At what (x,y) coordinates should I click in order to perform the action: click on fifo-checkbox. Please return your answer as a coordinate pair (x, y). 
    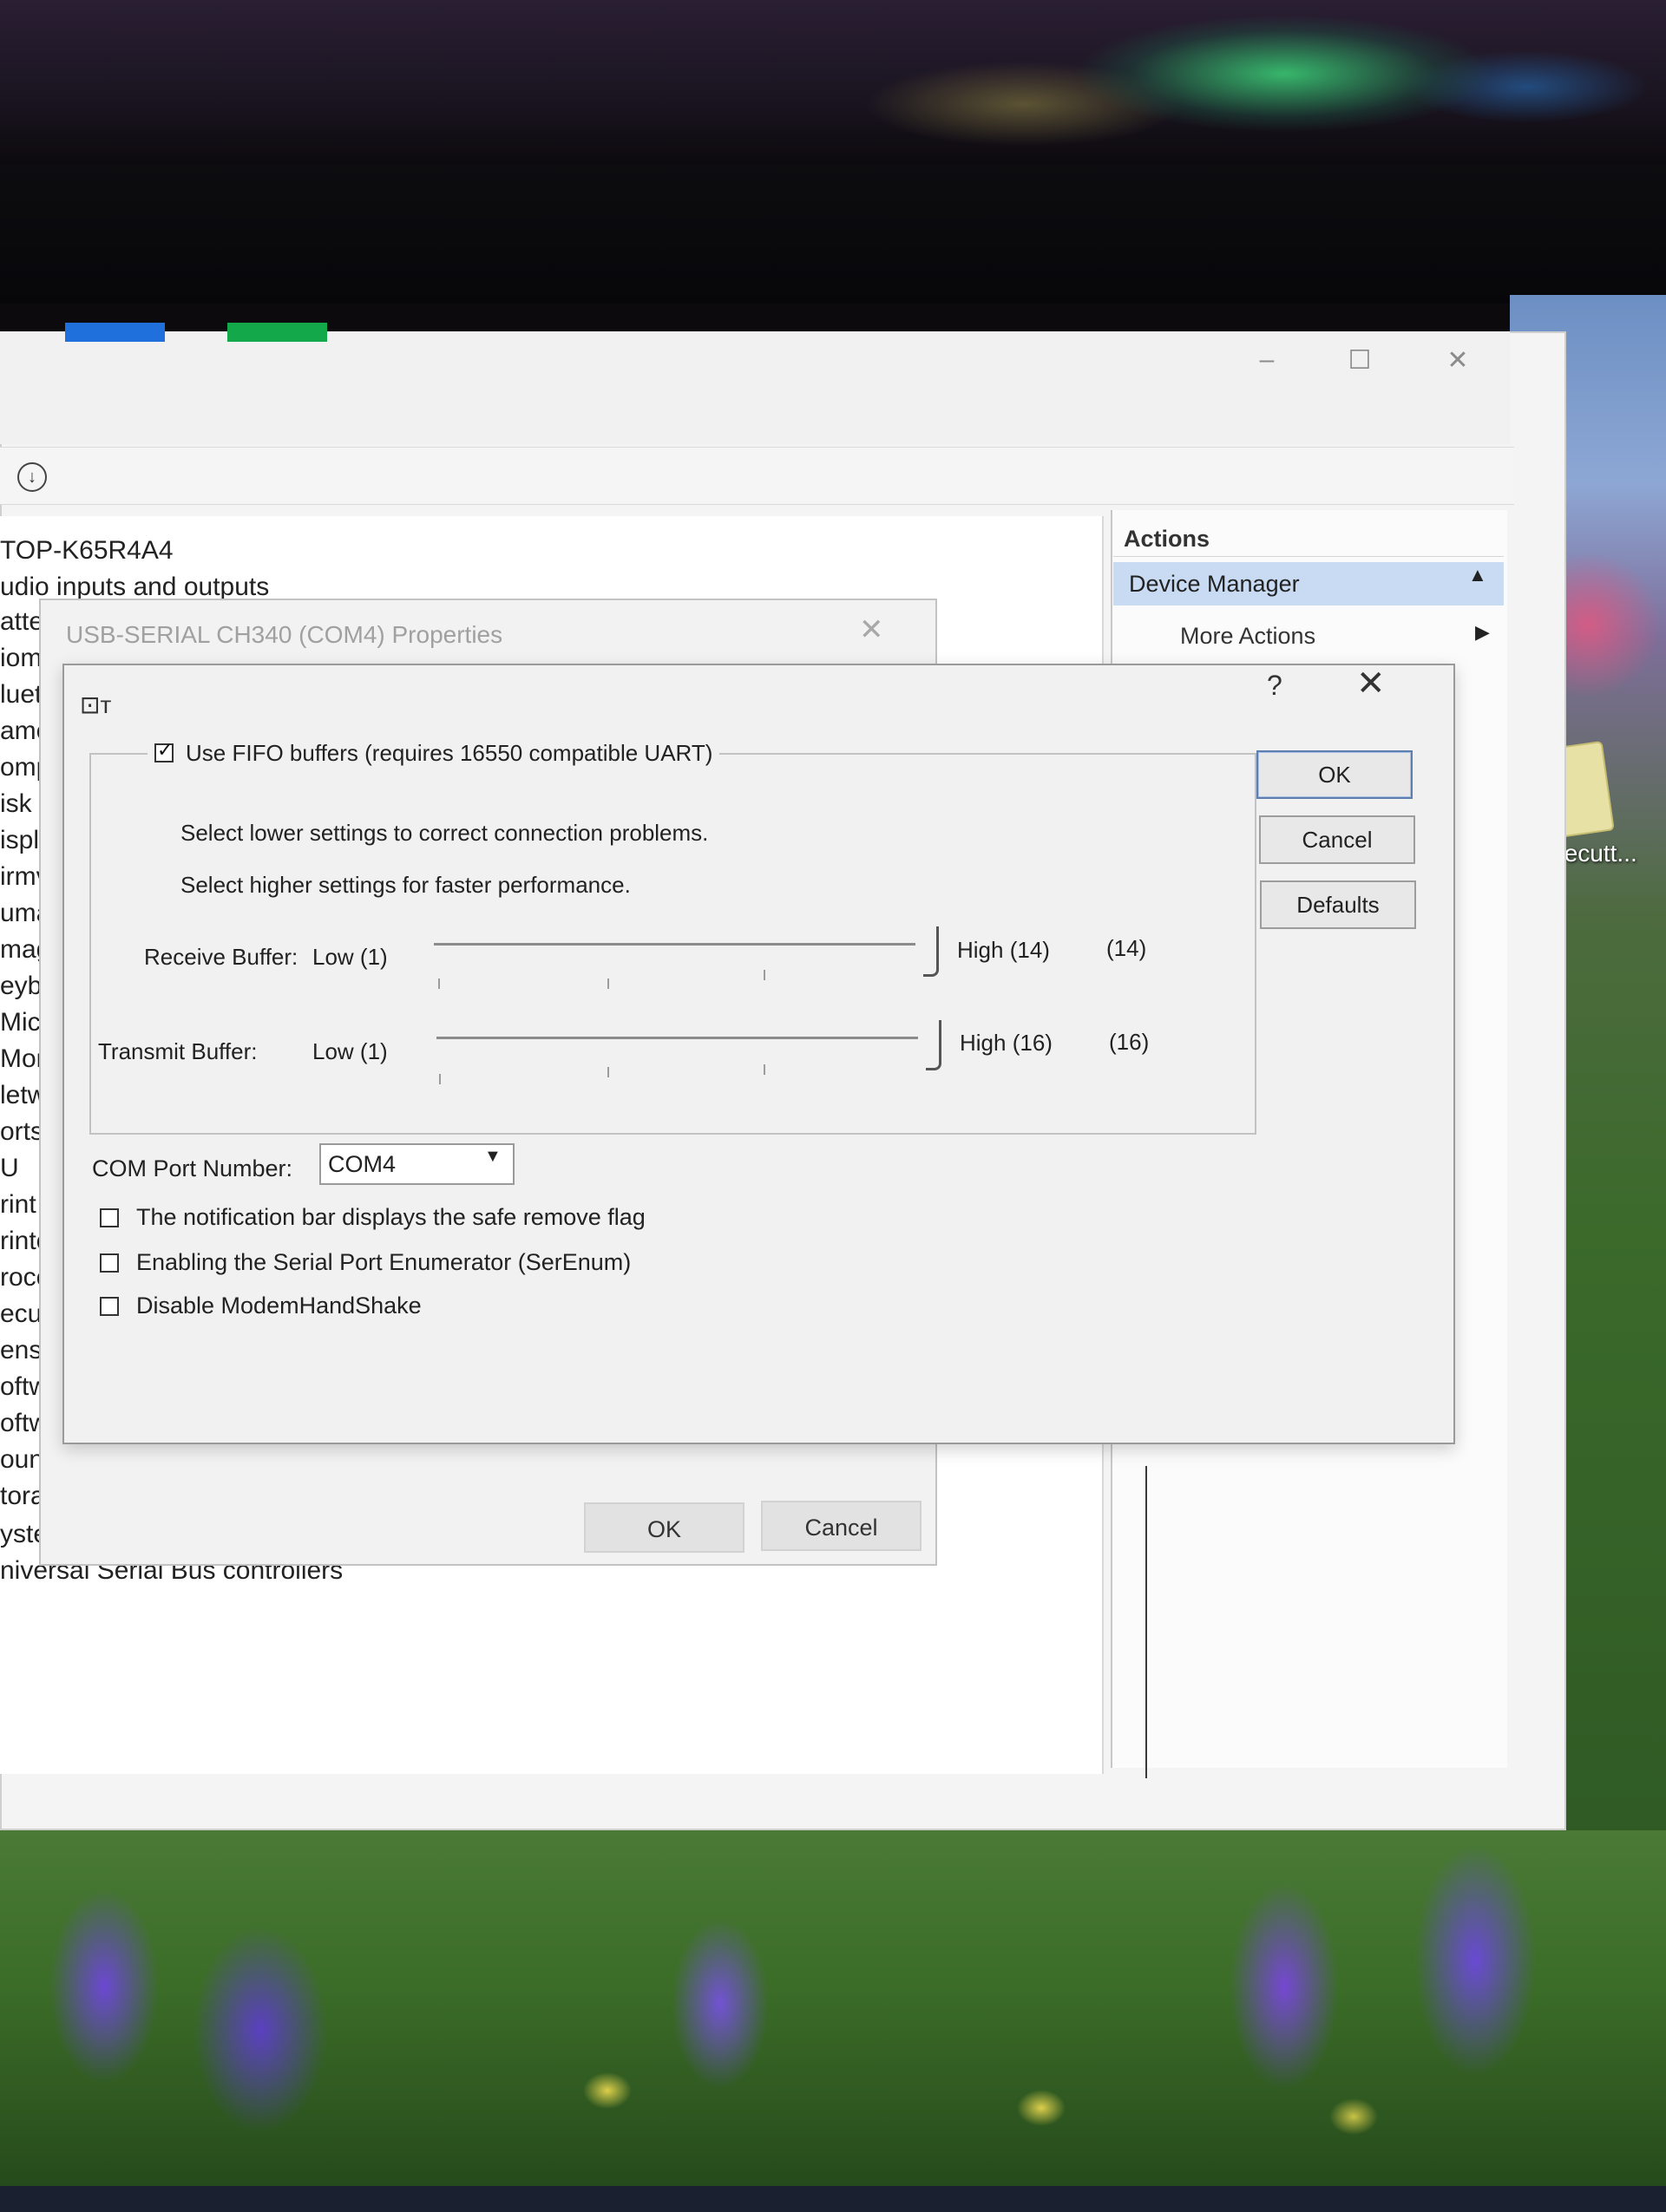
    Looking at the image, I should click on (164, 750).